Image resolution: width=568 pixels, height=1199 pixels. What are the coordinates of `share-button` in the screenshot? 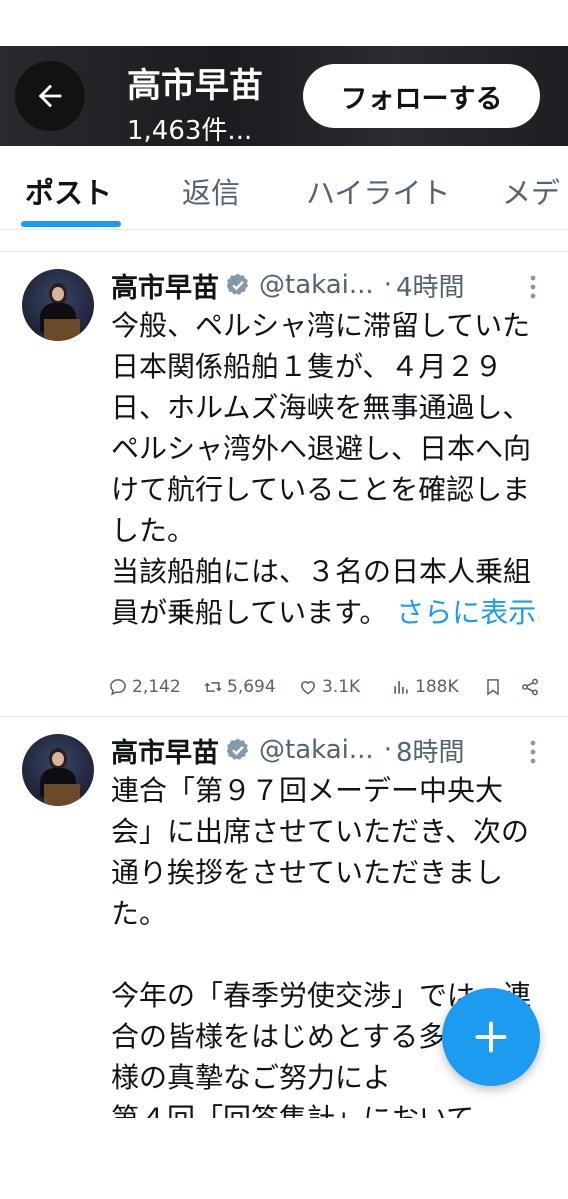 It's located at (532, 687).